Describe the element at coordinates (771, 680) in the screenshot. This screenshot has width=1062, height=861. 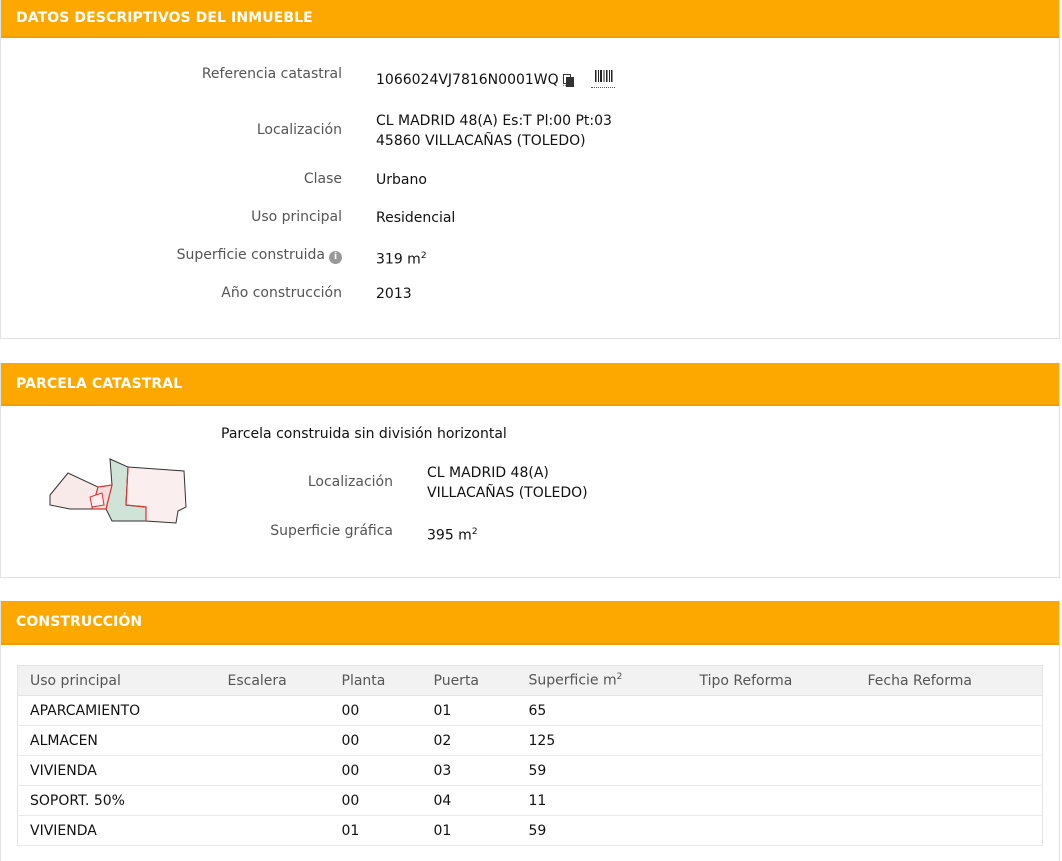
I see `col-tipo-reforma: Tipo Reforma` at that location.